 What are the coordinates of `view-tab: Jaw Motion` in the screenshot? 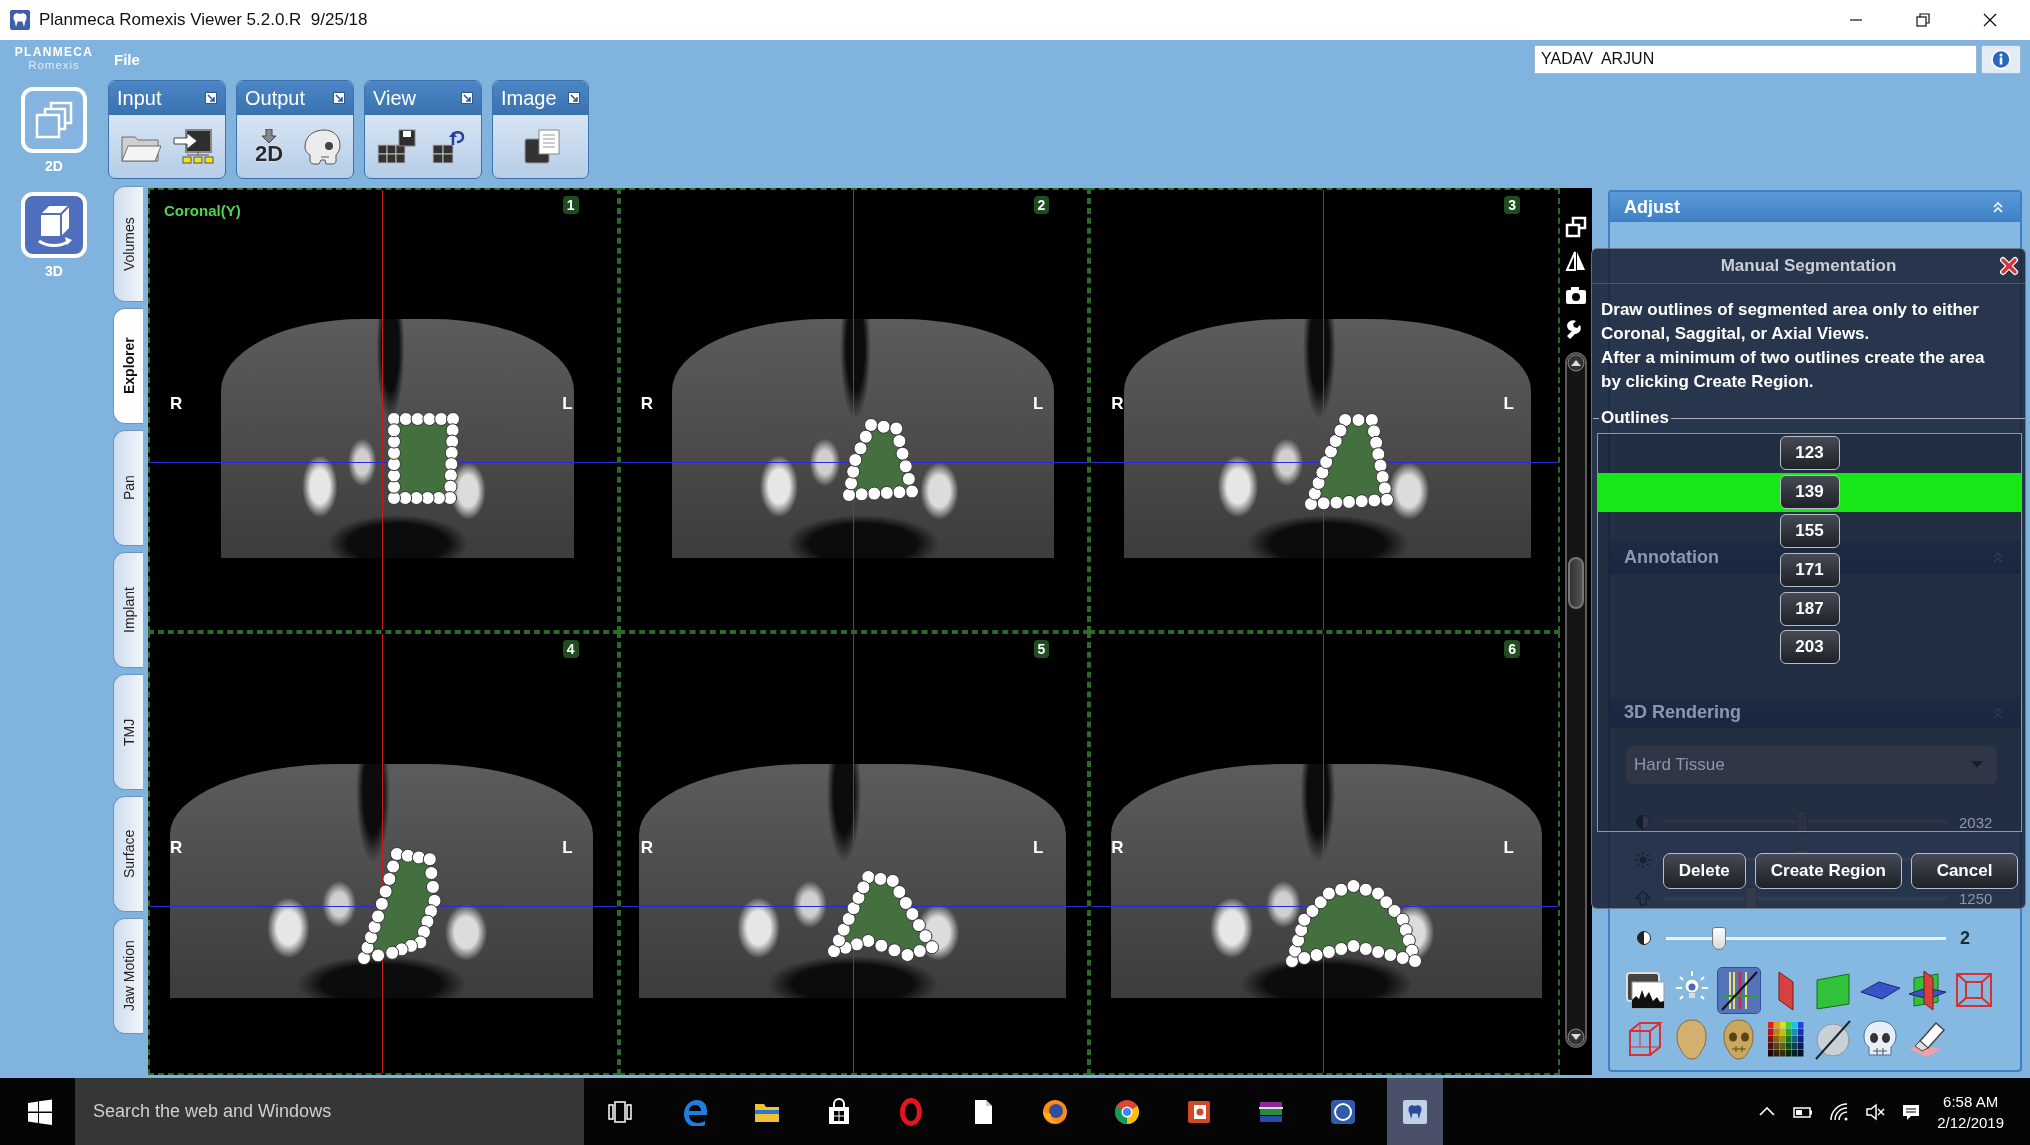 It's located at (128, 976).